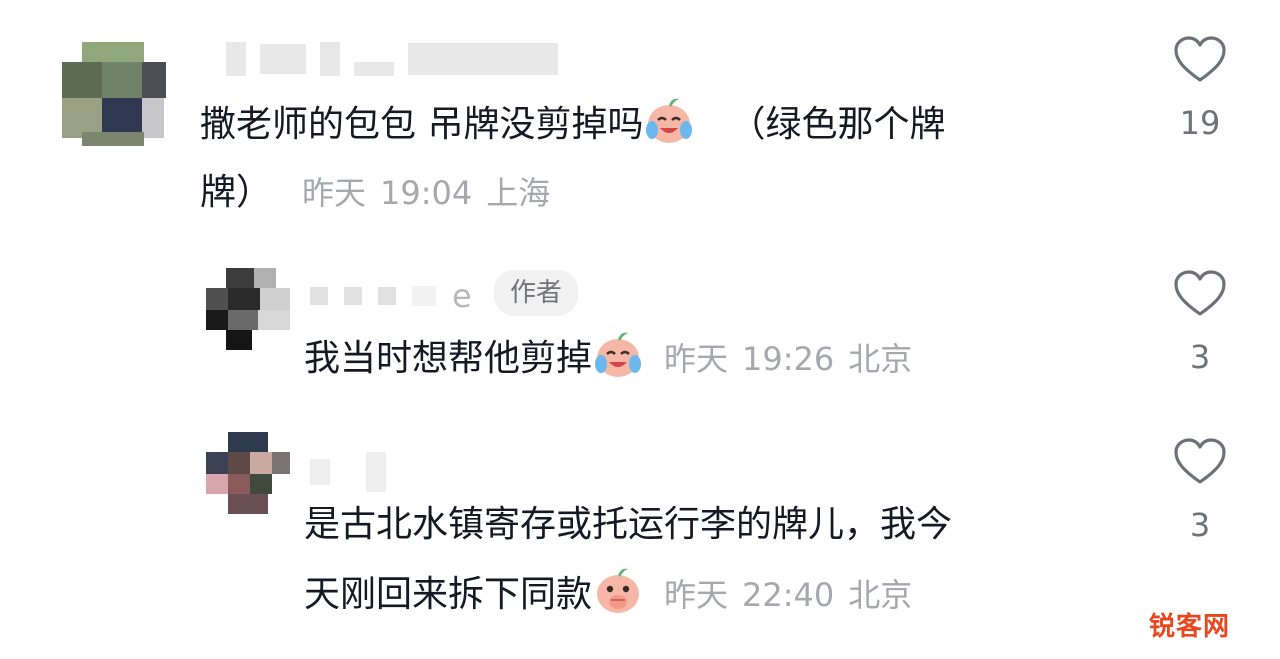 This screenshot has width=1280, height=659. What do you see at coordinates (788, 359) in the screenshot?
I see `comment-meta: 昨天 19:26 北京` at bounding box center [788, 359].